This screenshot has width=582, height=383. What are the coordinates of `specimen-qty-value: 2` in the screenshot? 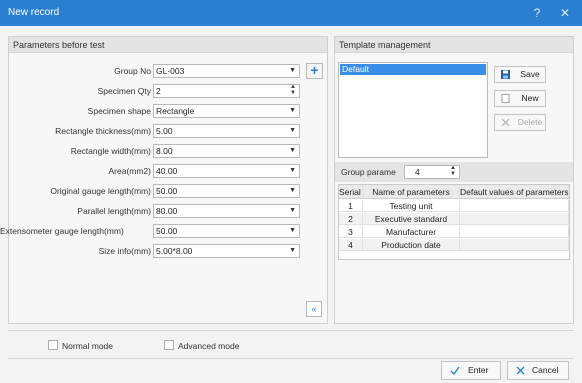 It's located at (158, 91).